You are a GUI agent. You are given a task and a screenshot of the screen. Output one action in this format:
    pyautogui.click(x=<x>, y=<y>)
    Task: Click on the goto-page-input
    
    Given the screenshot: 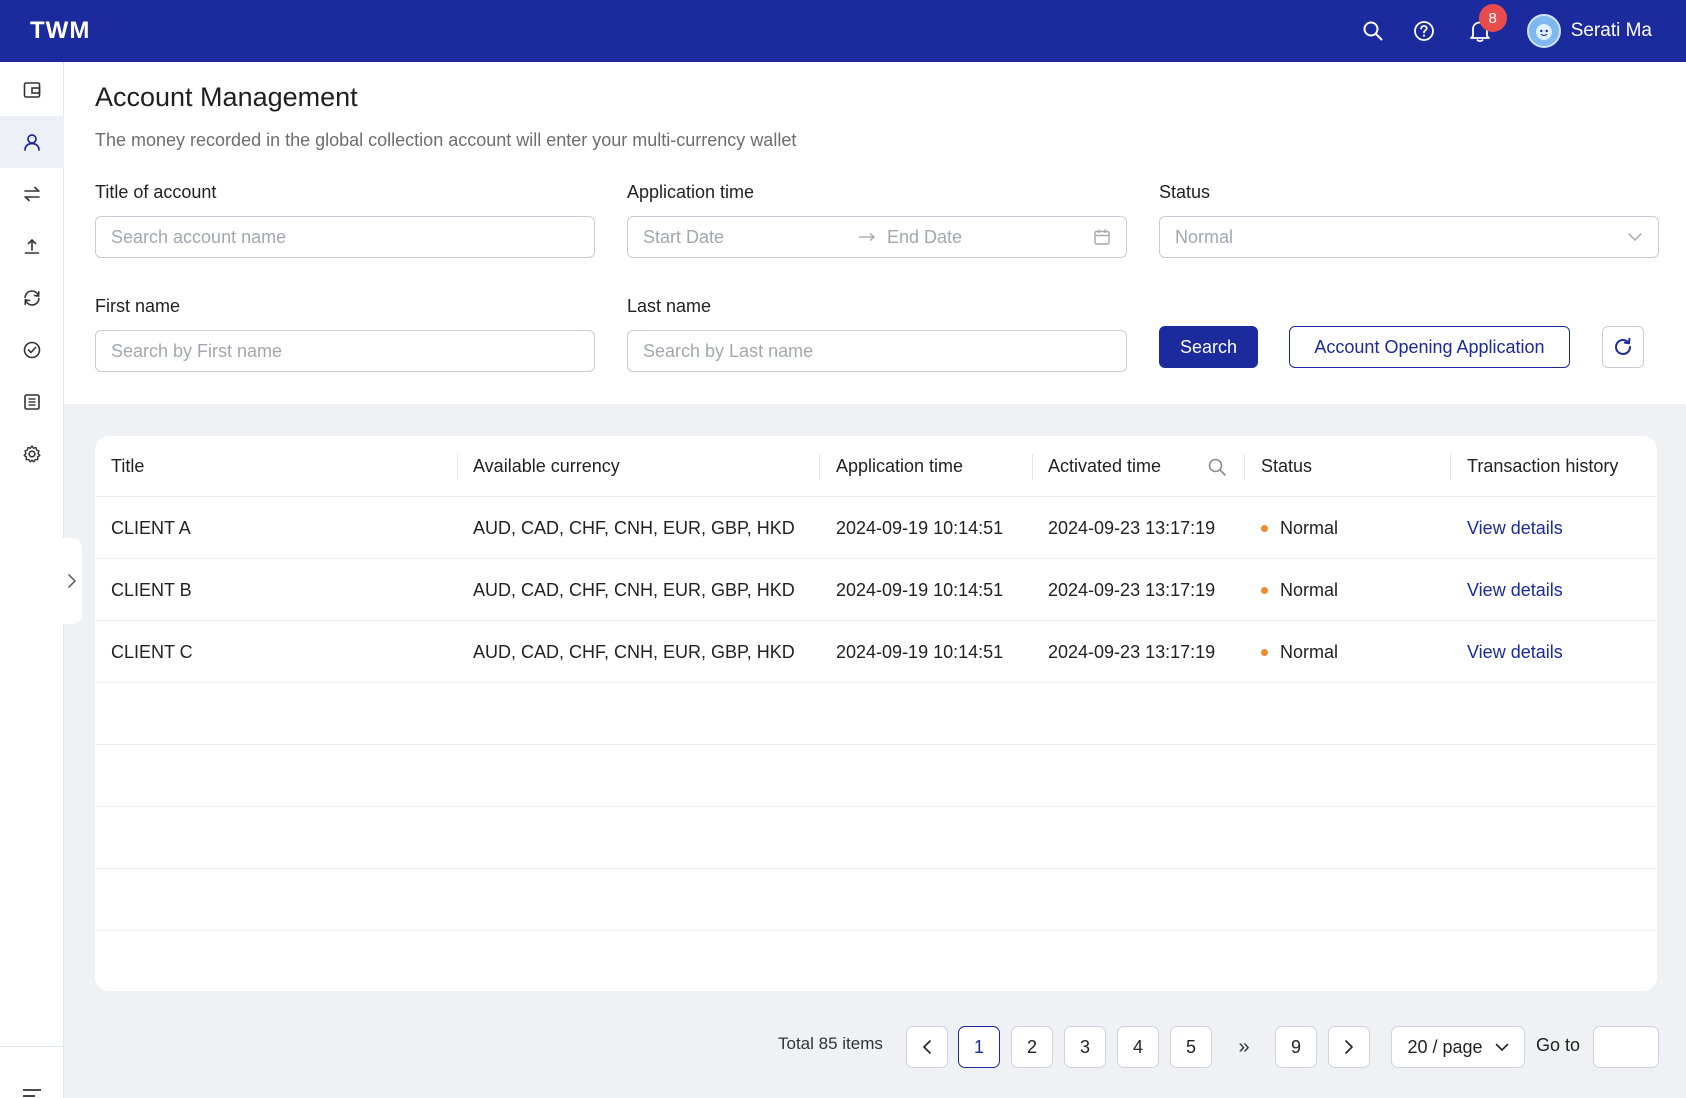 What is the action you would take?
    pyautogui.click(x=1626, y=1047)
    